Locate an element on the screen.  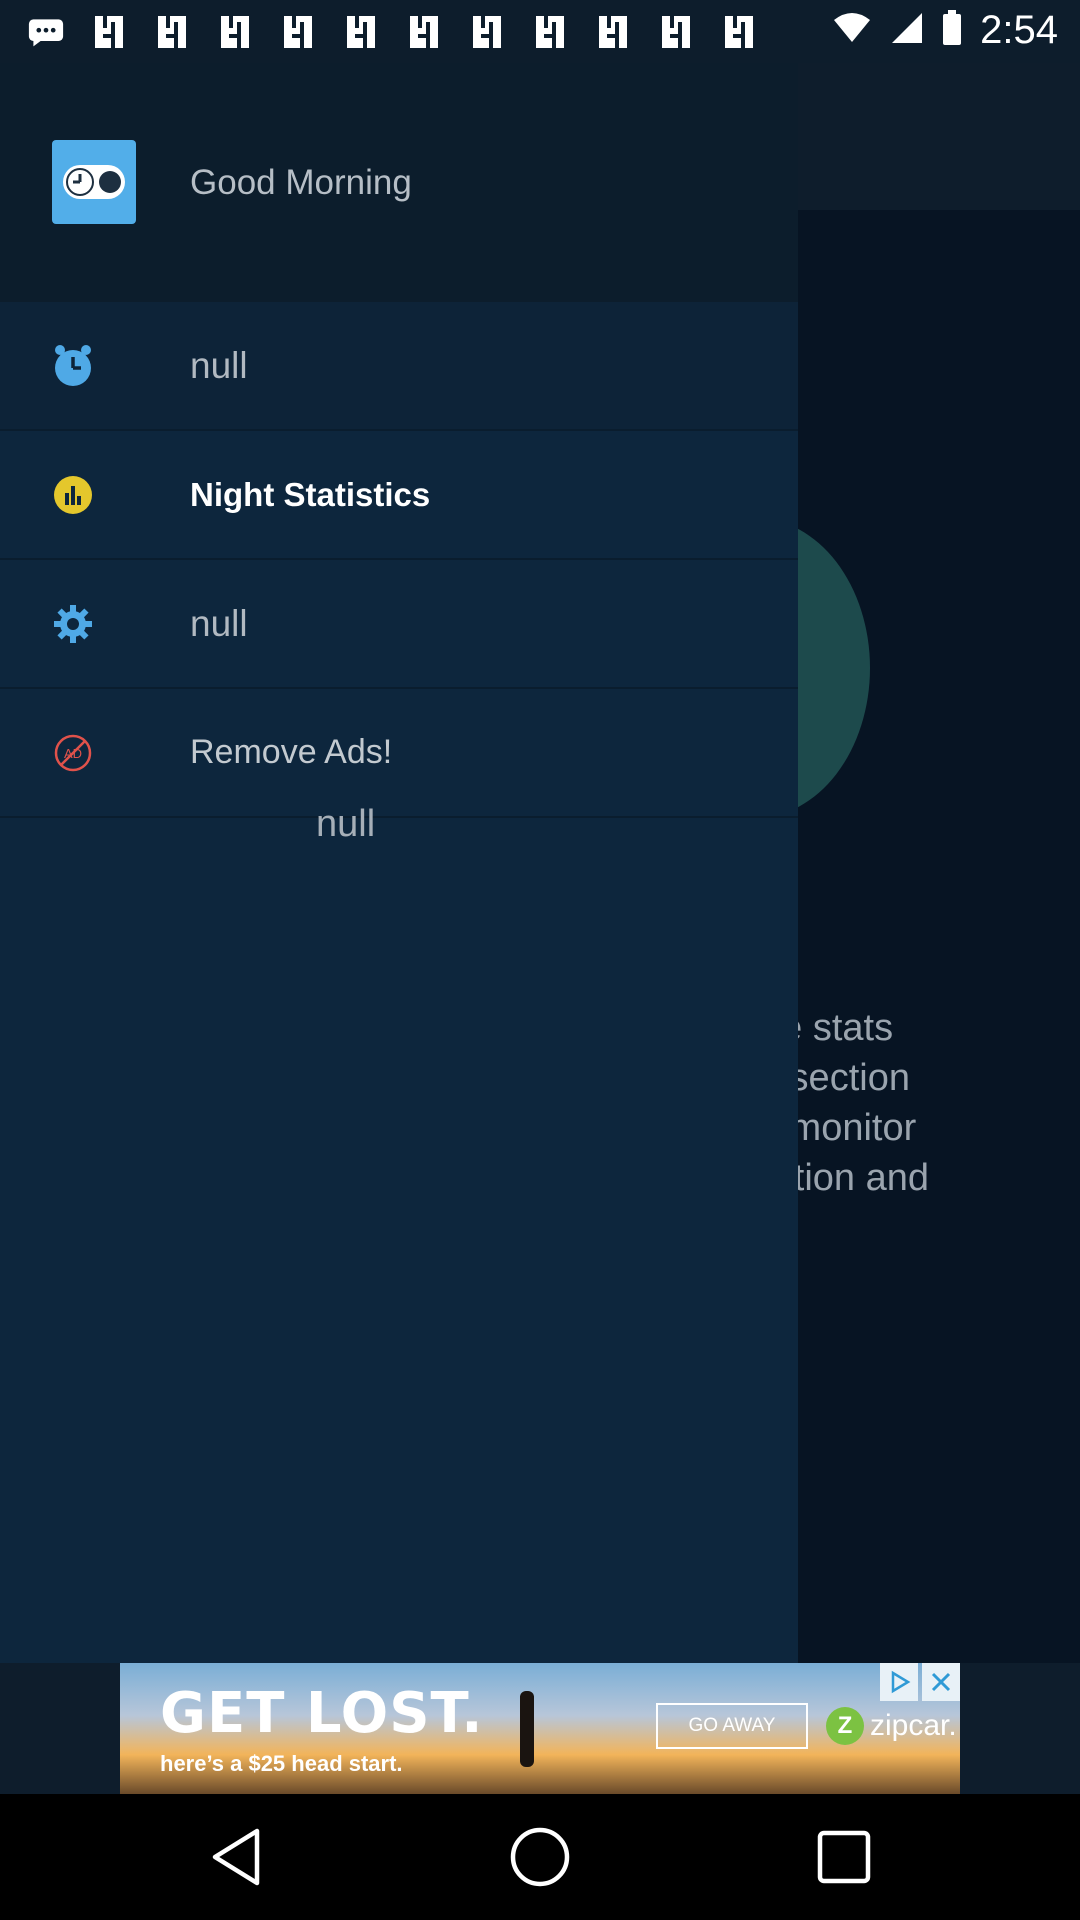
background-text-line: y monitor is located at coordinates (838, 1128).